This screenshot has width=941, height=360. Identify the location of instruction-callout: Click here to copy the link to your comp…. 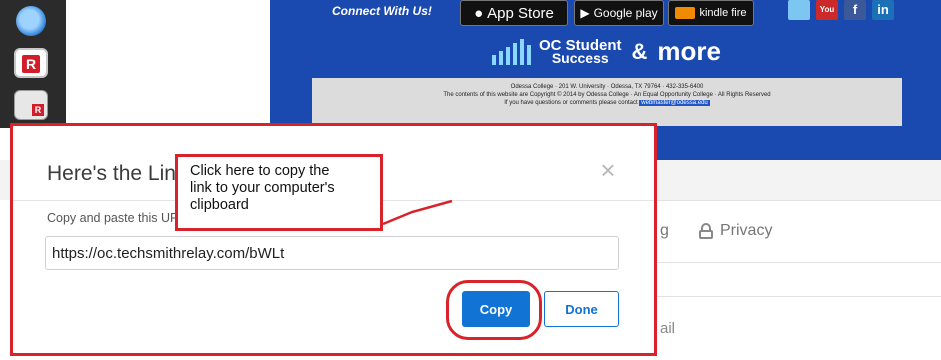
(279, 192).